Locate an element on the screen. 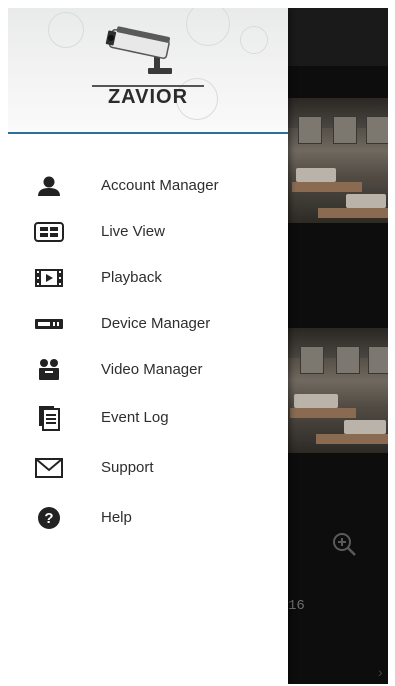 Image resolution: width=395 pixels, height=686 pixels. menu-item-help: ? Help is located at coordinates (148, 518).